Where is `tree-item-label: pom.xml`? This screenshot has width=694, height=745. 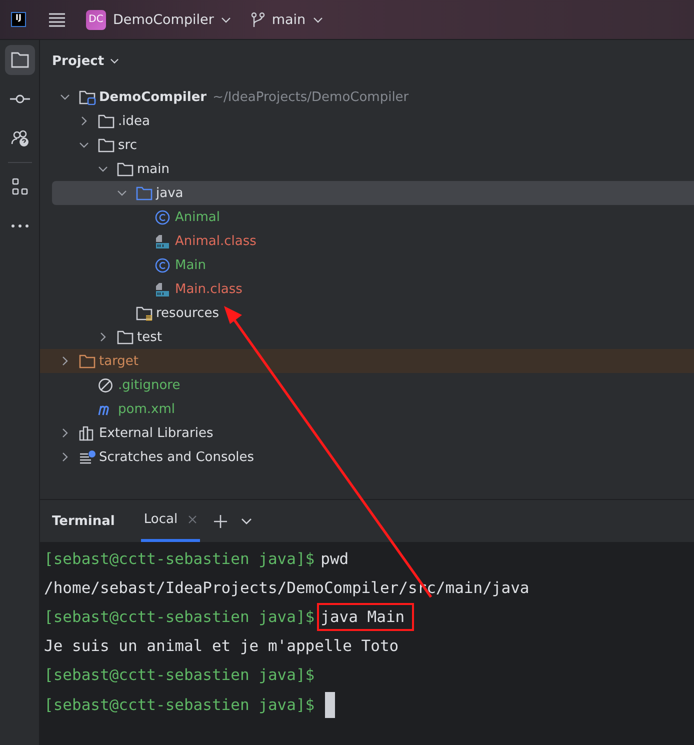
tree-item-label: pom.xml is located at coordinates (146, 409).